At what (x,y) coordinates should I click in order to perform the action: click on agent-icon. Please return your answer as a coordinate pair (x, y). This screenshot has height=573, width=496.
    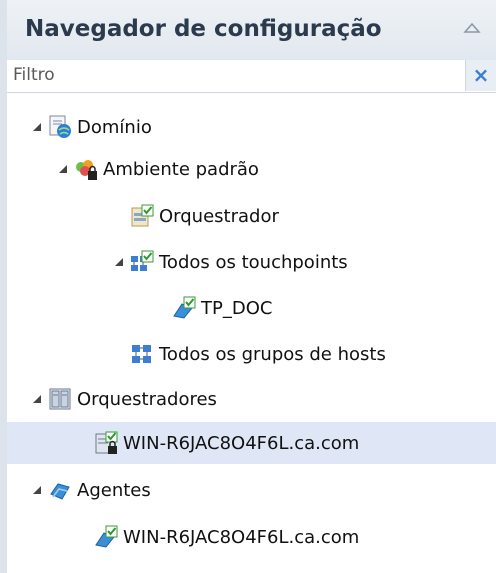
    Looking at the image, I should click on (106, 536).